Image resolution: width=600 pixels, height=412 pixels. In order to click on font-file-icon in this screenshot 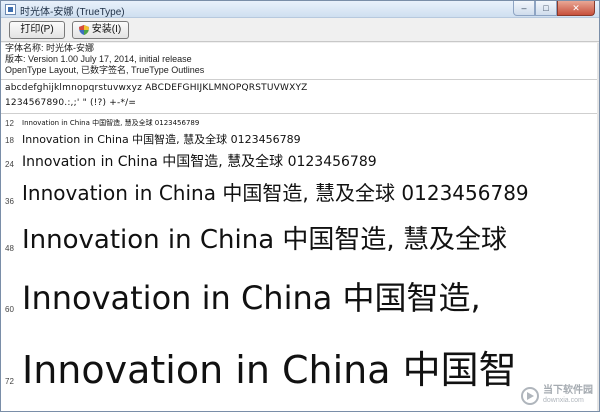, I will do `click(10, 9)`.